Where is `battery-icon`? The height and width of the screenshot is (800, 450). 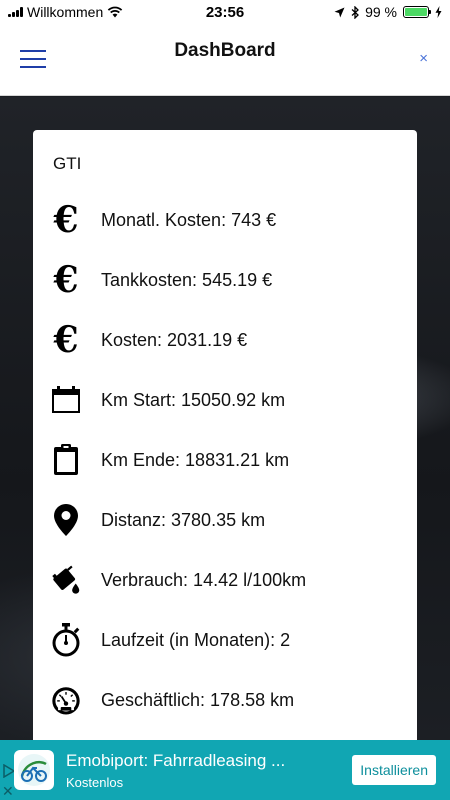 battery-icon is located at coordinates (417, 12).